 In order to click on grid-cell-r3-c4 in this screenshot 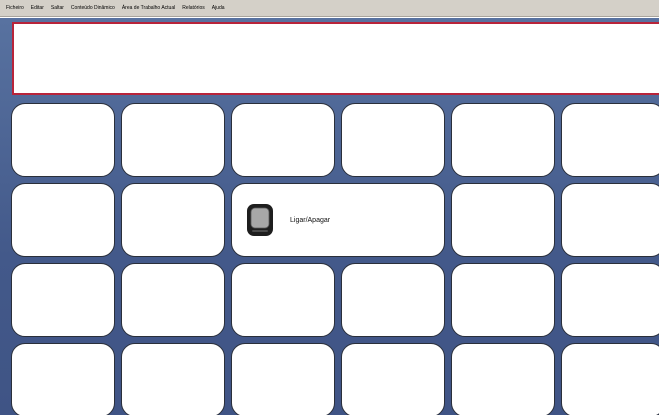, I will do `click(393, 300)`.